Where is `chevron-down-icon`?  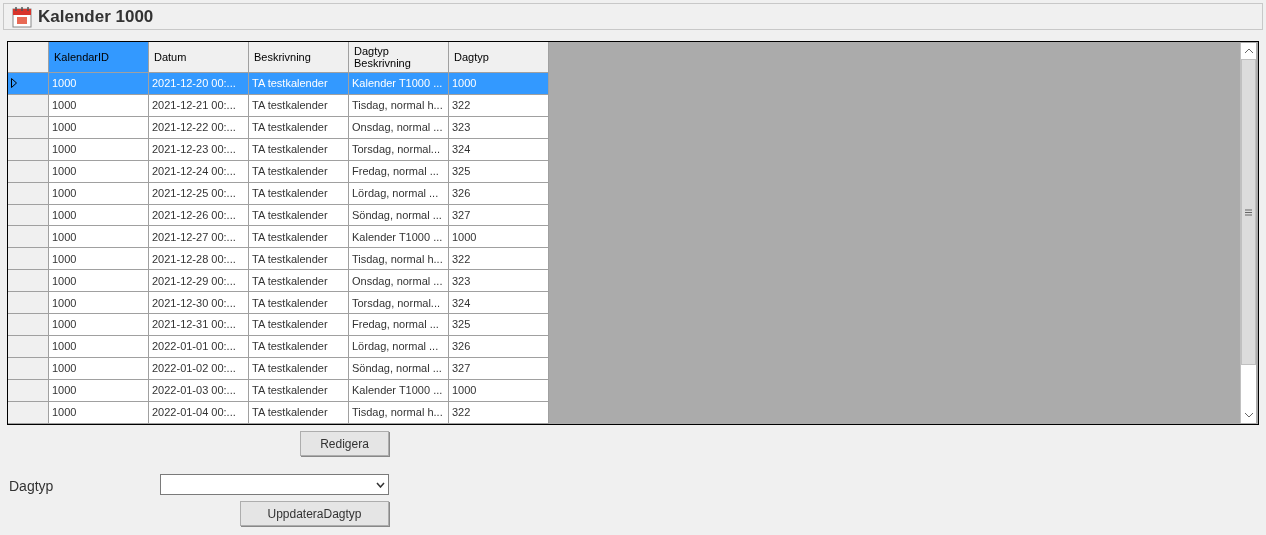 chevron-down-icon is located at coordinates (380, 484).